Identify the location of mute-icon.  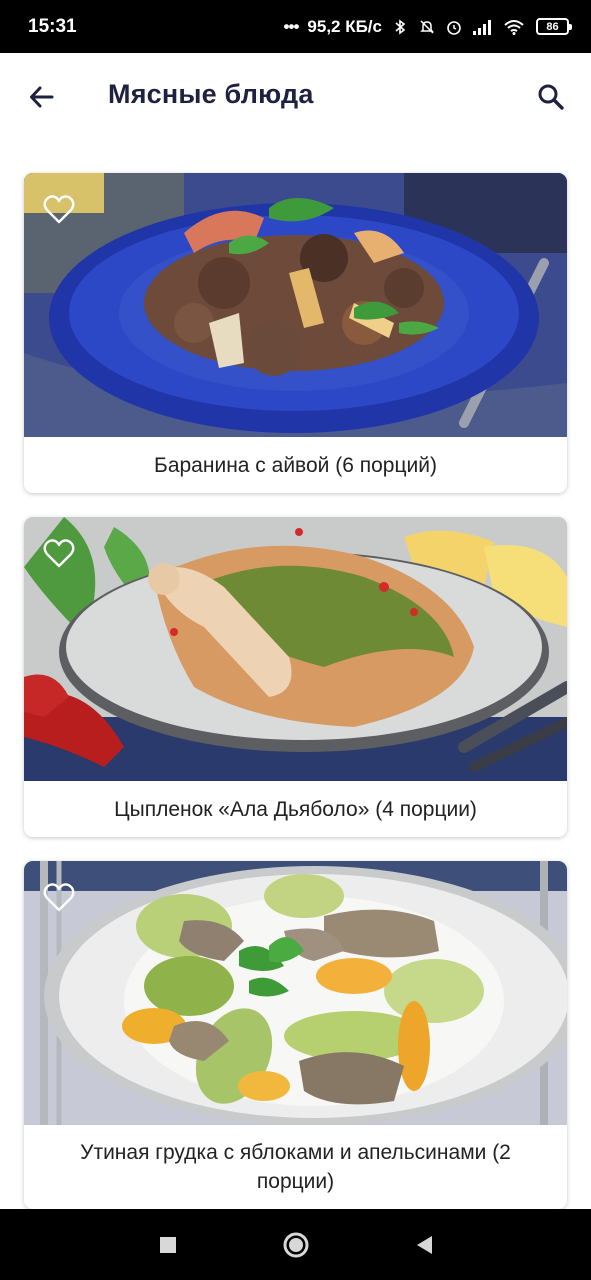
(427, 26).